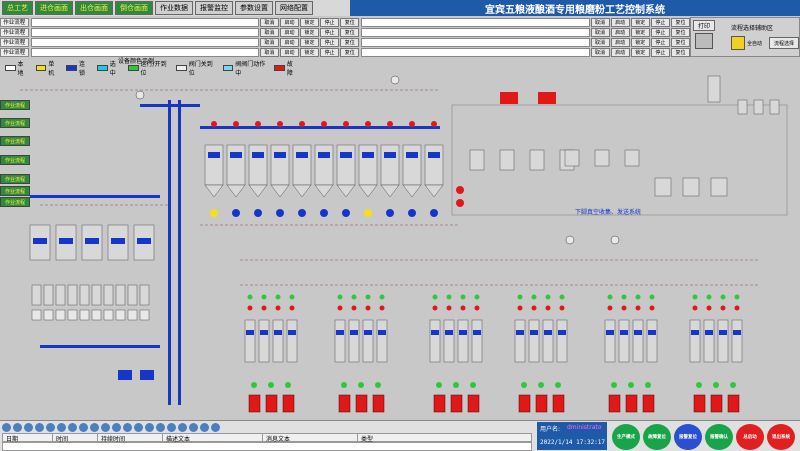  What do you see at coordinates (267, 446) in the screenshot?
I see `alarm-table-body` at bounding box center [267, 446].